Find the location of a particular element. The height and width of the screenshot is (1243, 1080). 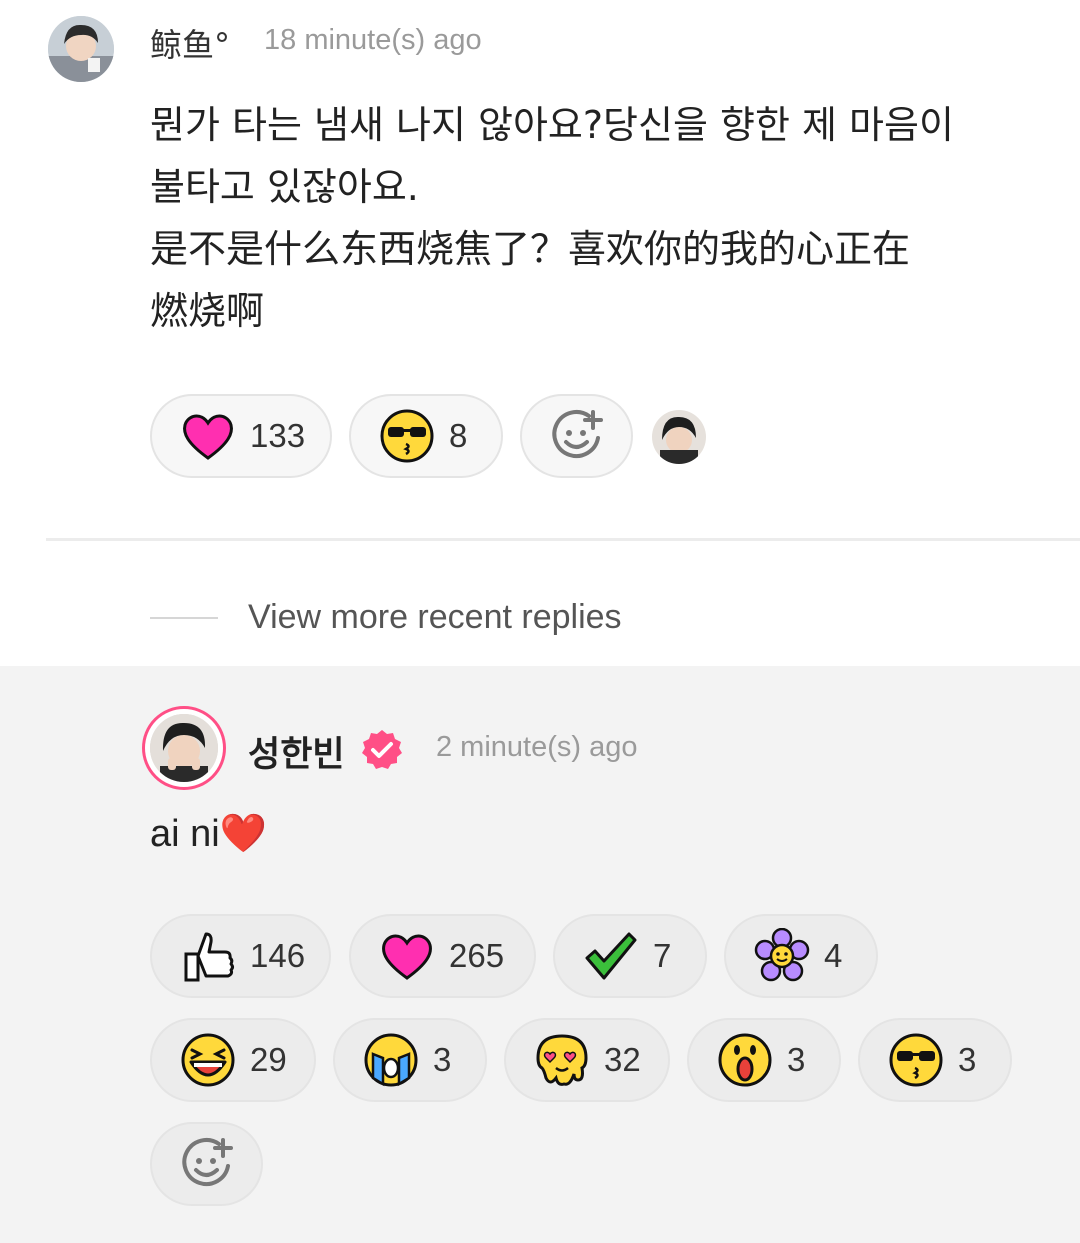

reaction-sunglasses: 3 is located at coordinates (935, 1060).